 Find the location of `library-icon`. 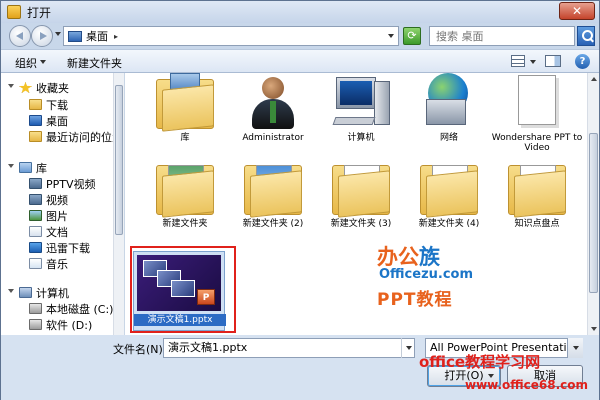

library-icon is located at coordinates (25, 167).